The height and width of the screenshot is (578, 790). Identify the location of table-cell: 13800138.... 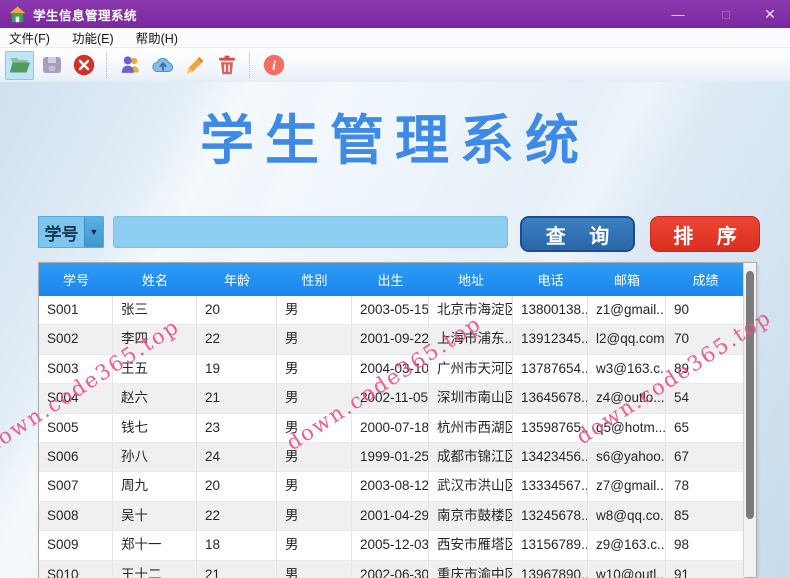
(550, 310).